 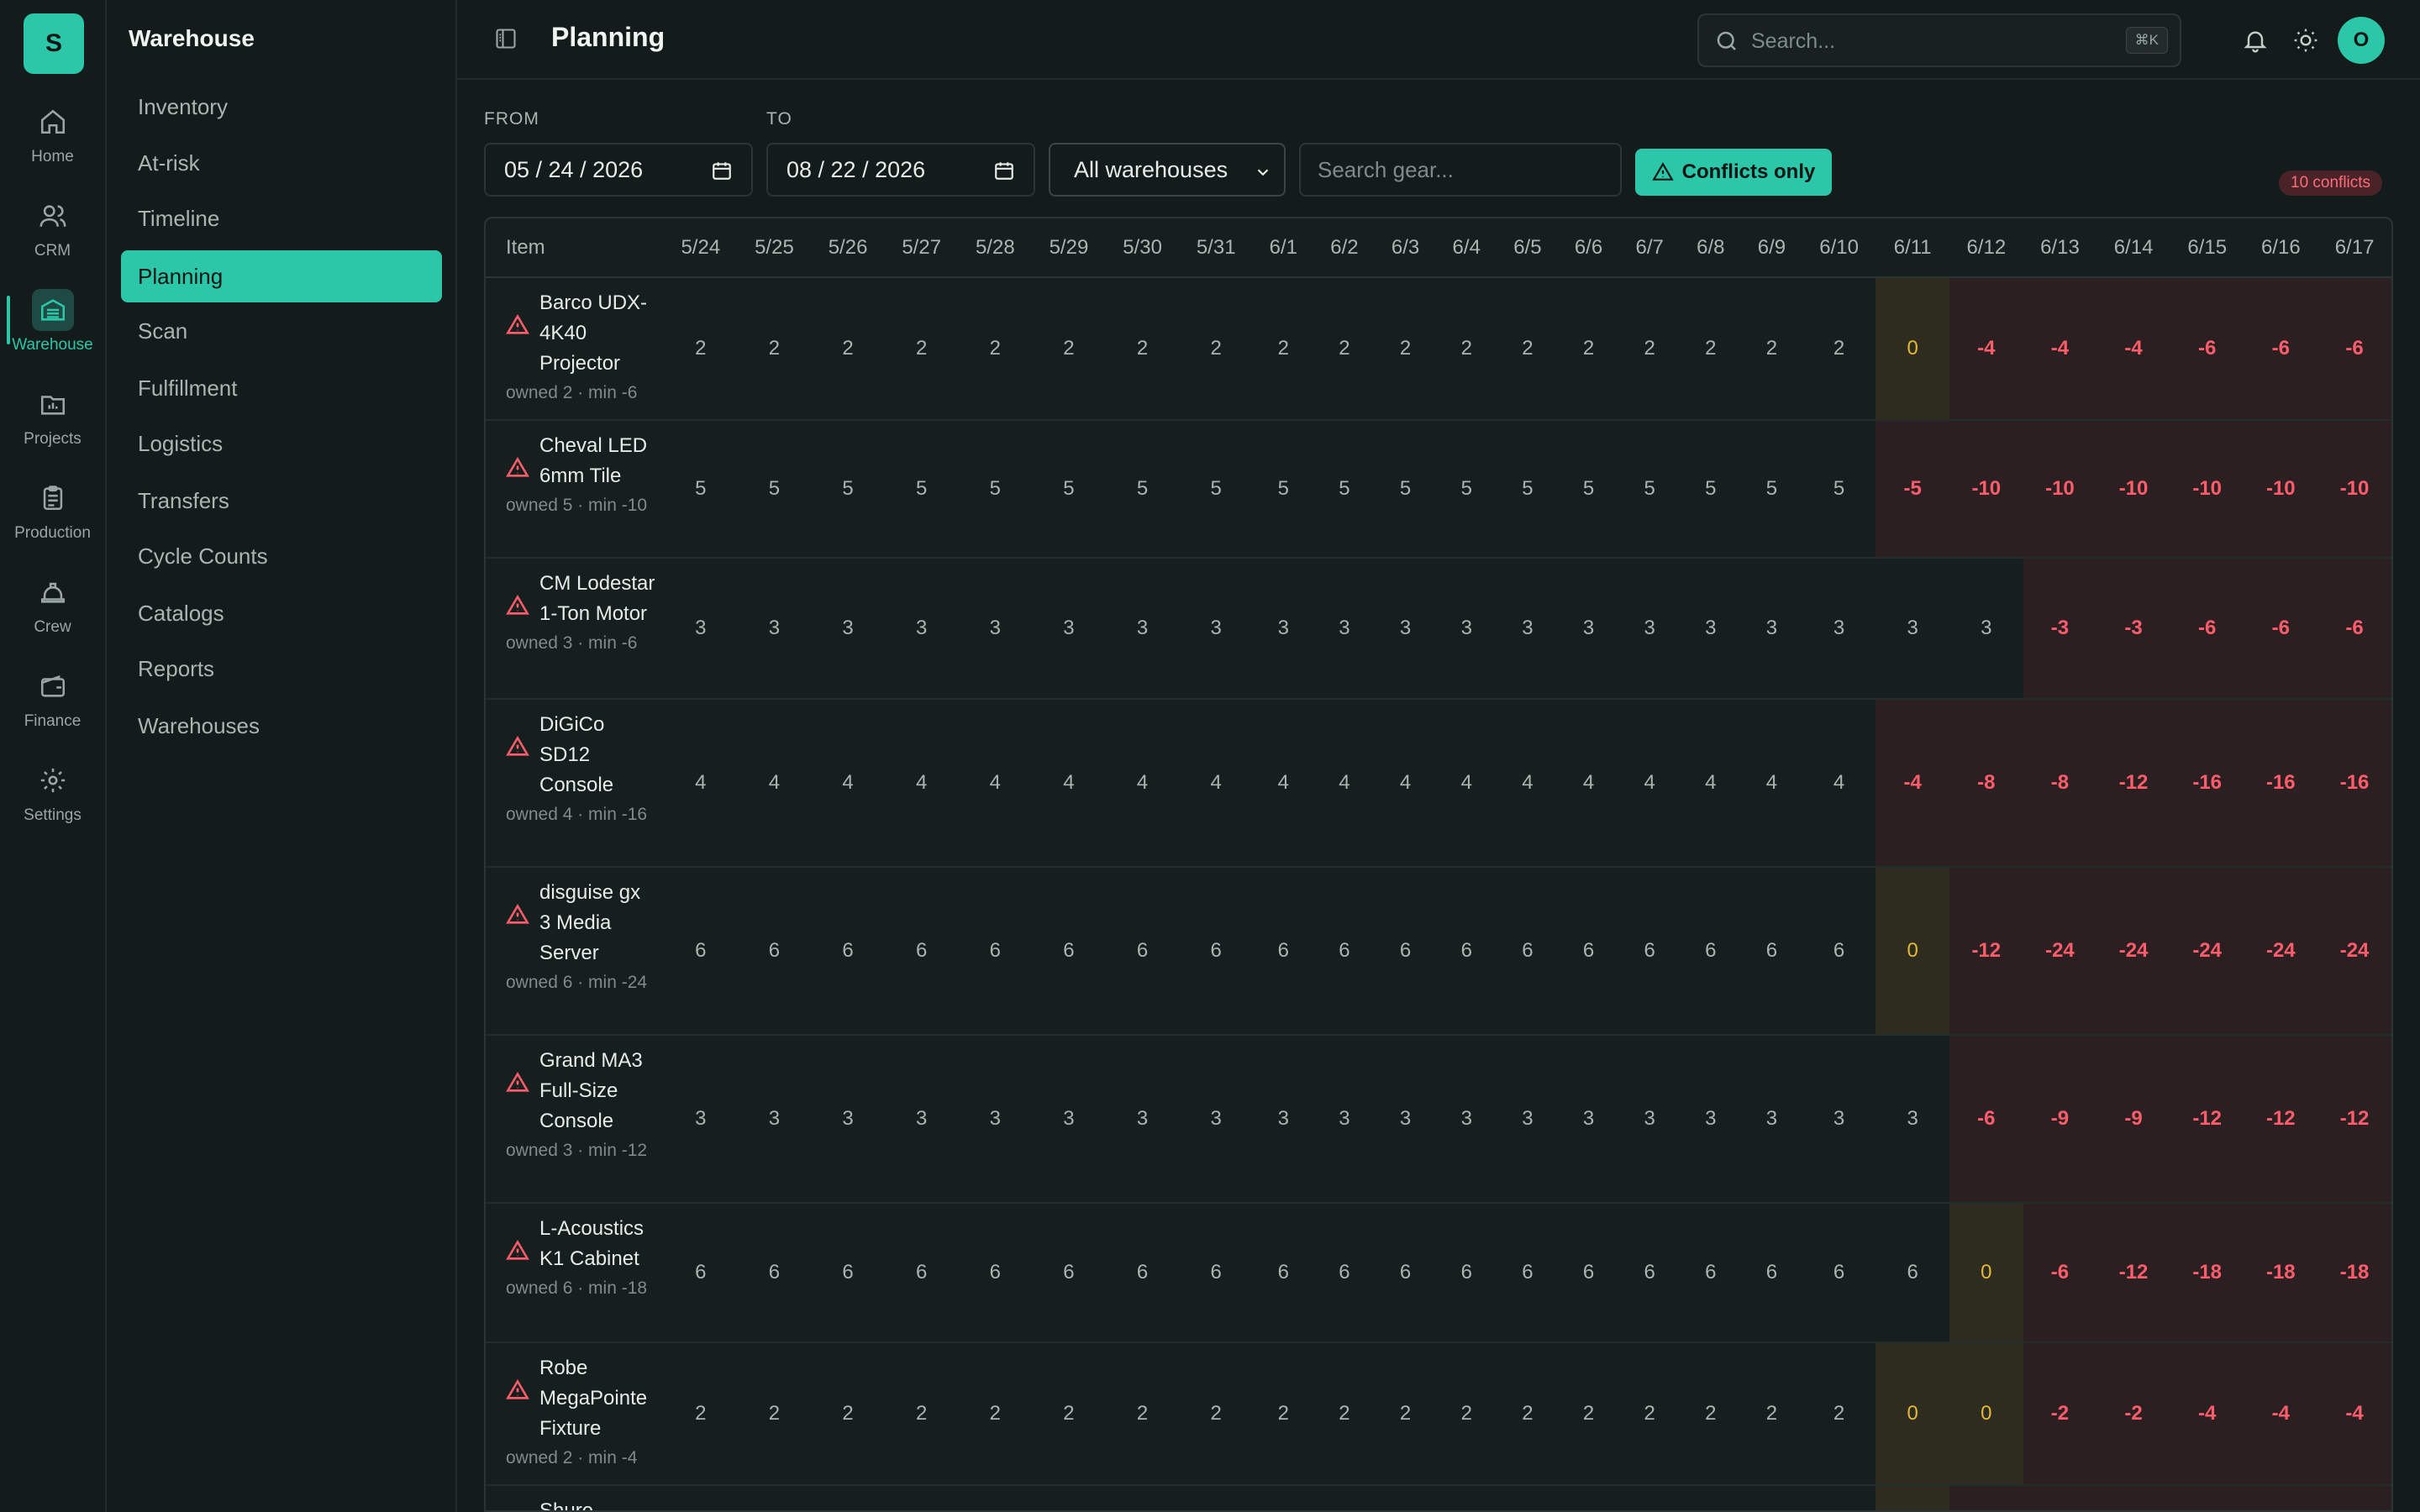 I want to click on item-cell: DiGiCo SD12 Console owned 4 · min -16, so click(x=575, y=783).